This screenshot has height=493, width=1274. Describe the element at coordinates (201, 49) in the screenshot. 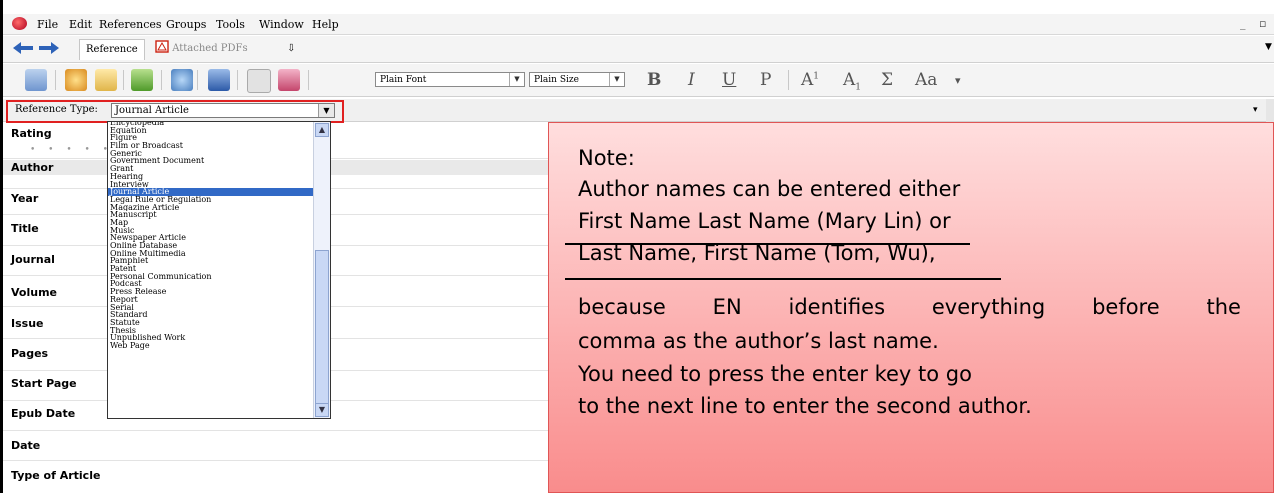

I see `tab-attached-pdfs: Attached PDFs` at that location.